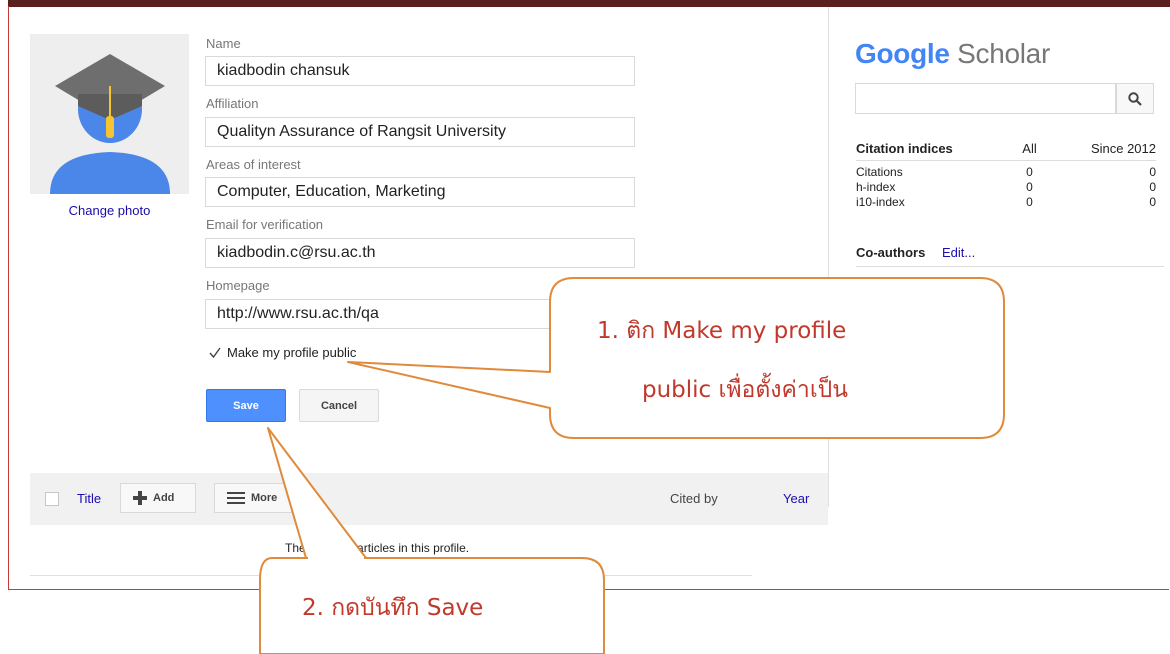 This screenshot has width=1170, height=654. Describe the element at coordinates (722, 331) in the screenshot. I see `callout-1-text-line1: 1. ติก Make my profile` at that location.